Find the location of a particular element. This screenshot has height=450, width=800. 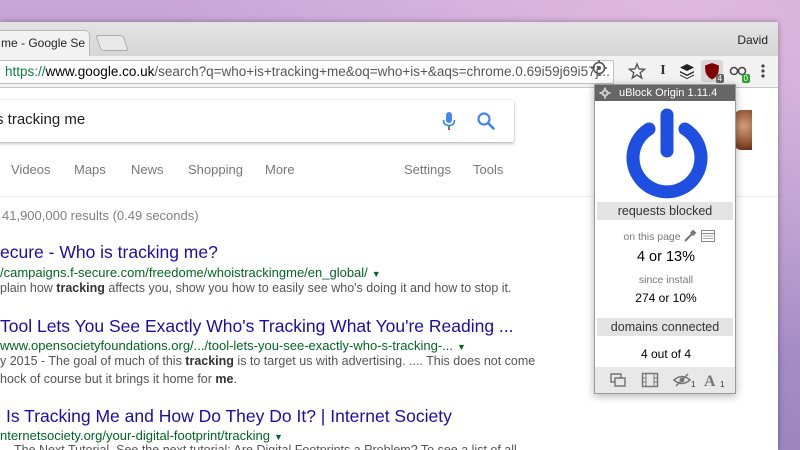

domains-connected-value: 4 out of 4 is located at coordinates (666, 354).